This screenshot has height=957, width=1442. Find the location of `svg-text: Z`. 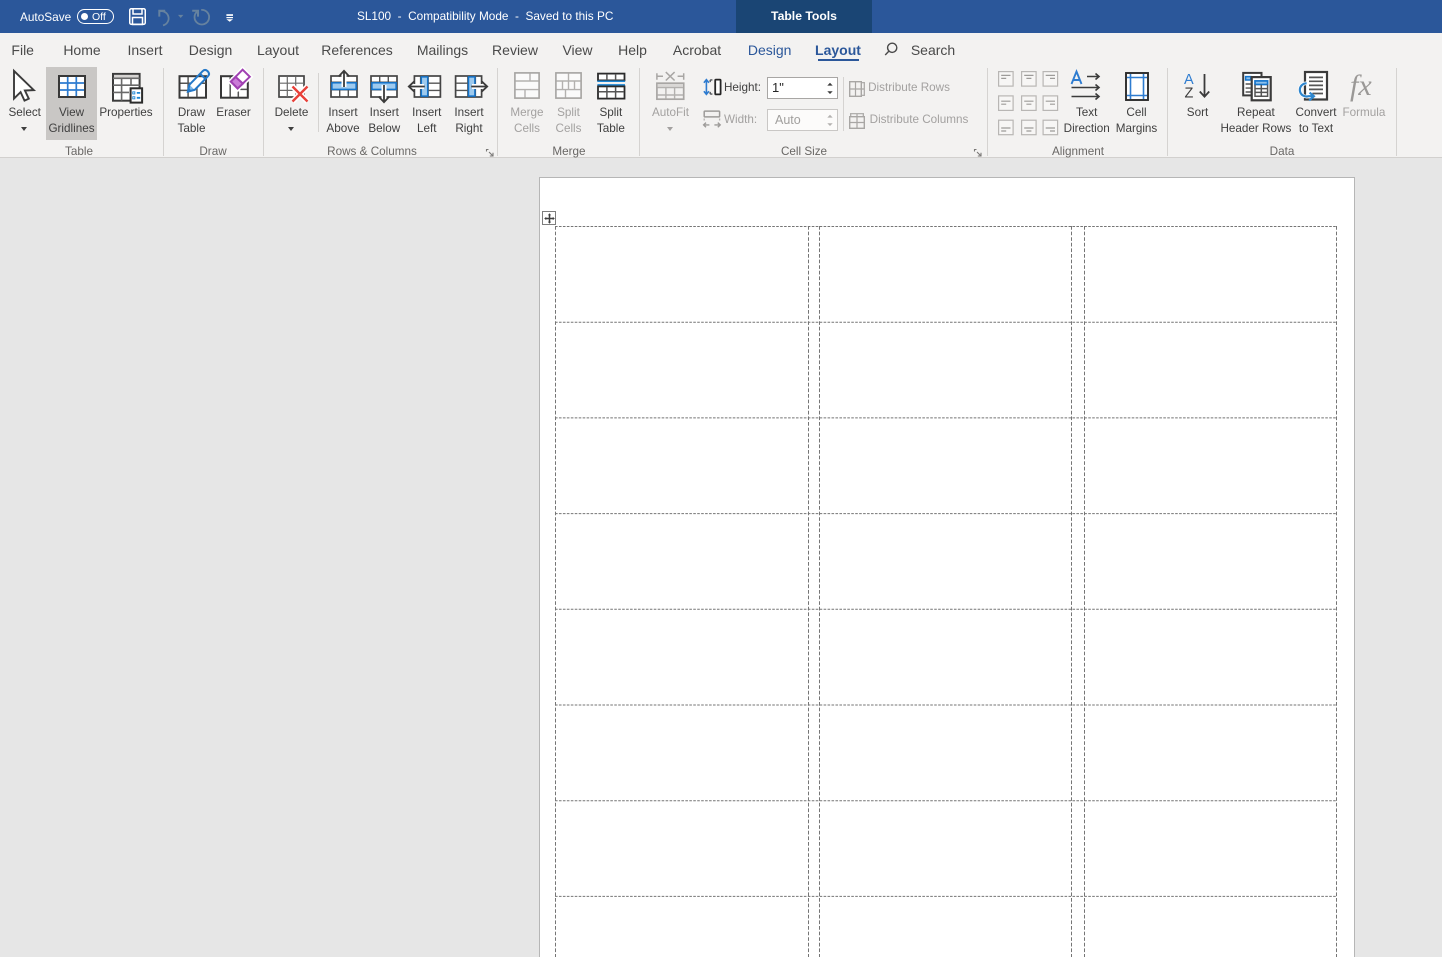

svg-text: Z is located at coordinates (1189, 94).